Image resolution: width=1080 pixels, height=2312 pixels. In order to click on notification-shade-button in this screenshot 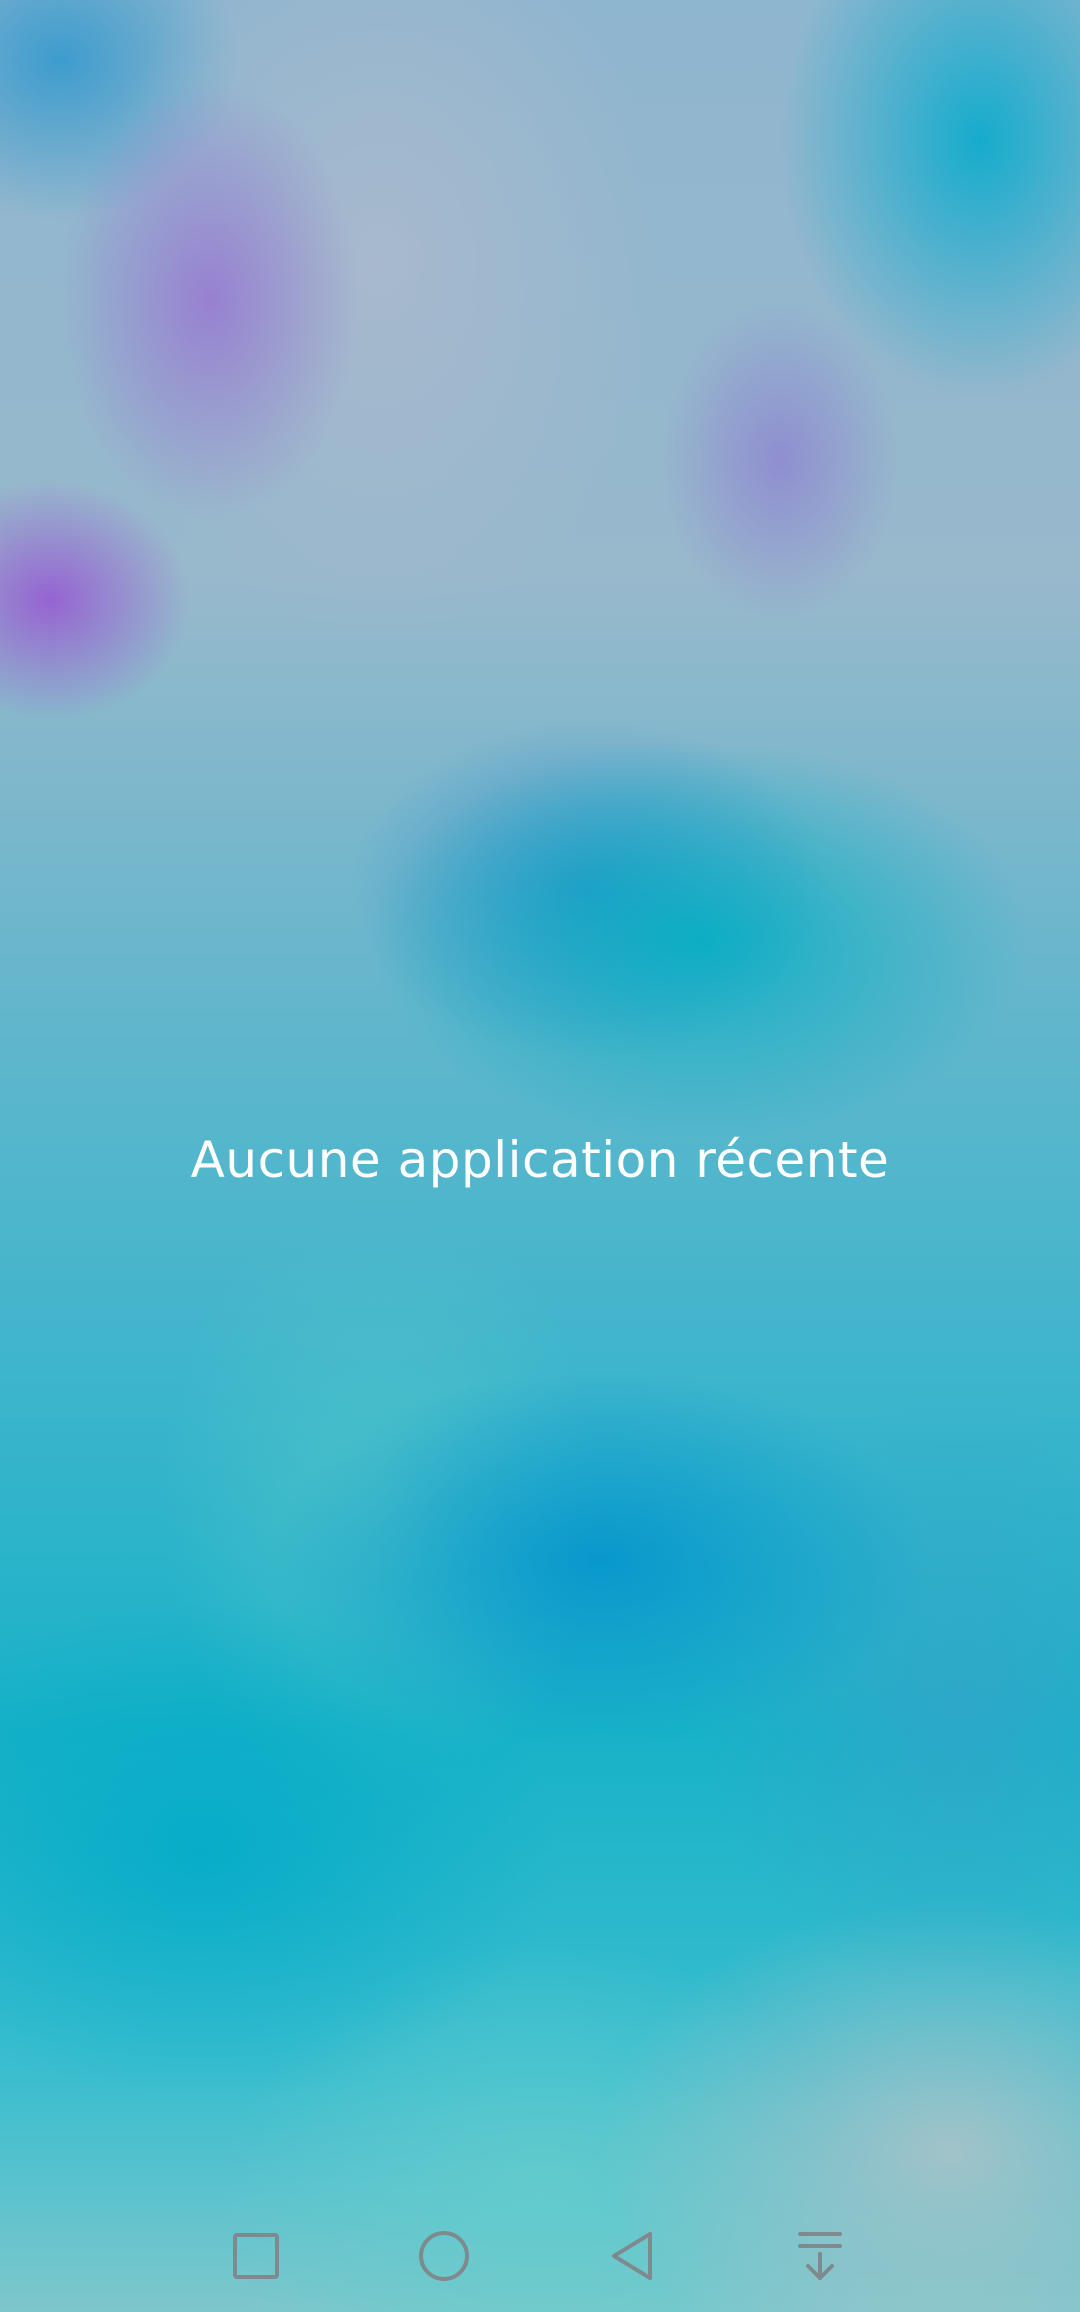, I will do `click(820, 2256)`.